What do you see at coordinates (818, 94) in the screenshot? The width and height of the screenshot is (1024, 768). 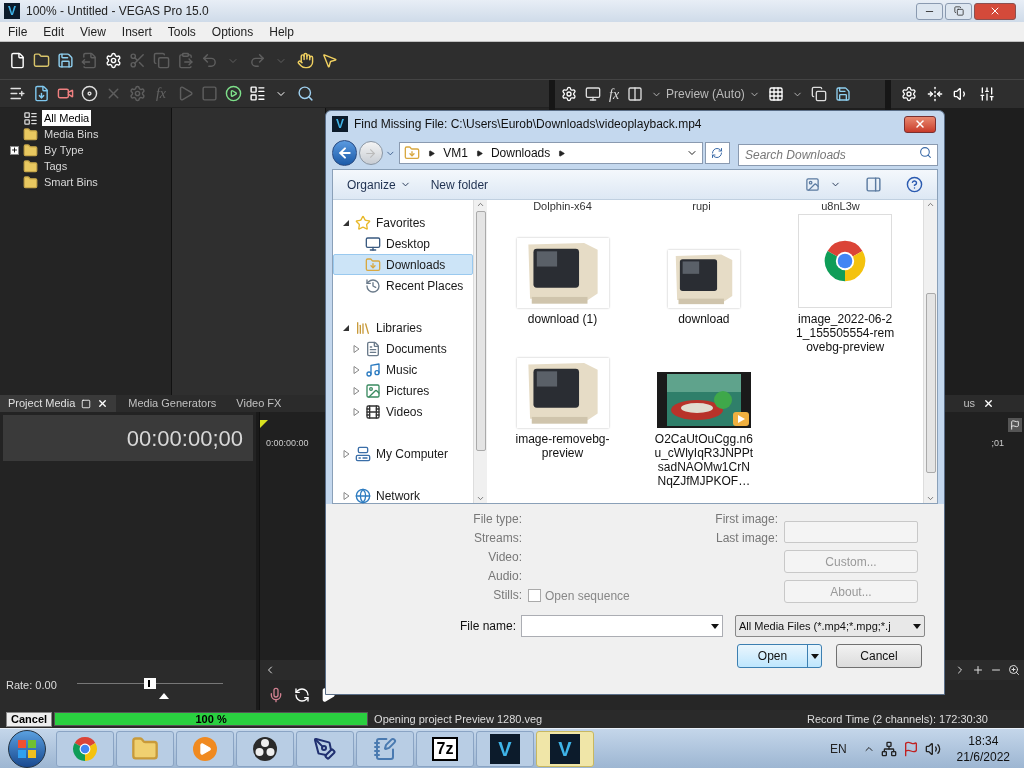 I see `copy-icon` at bounding box center [818, 94].